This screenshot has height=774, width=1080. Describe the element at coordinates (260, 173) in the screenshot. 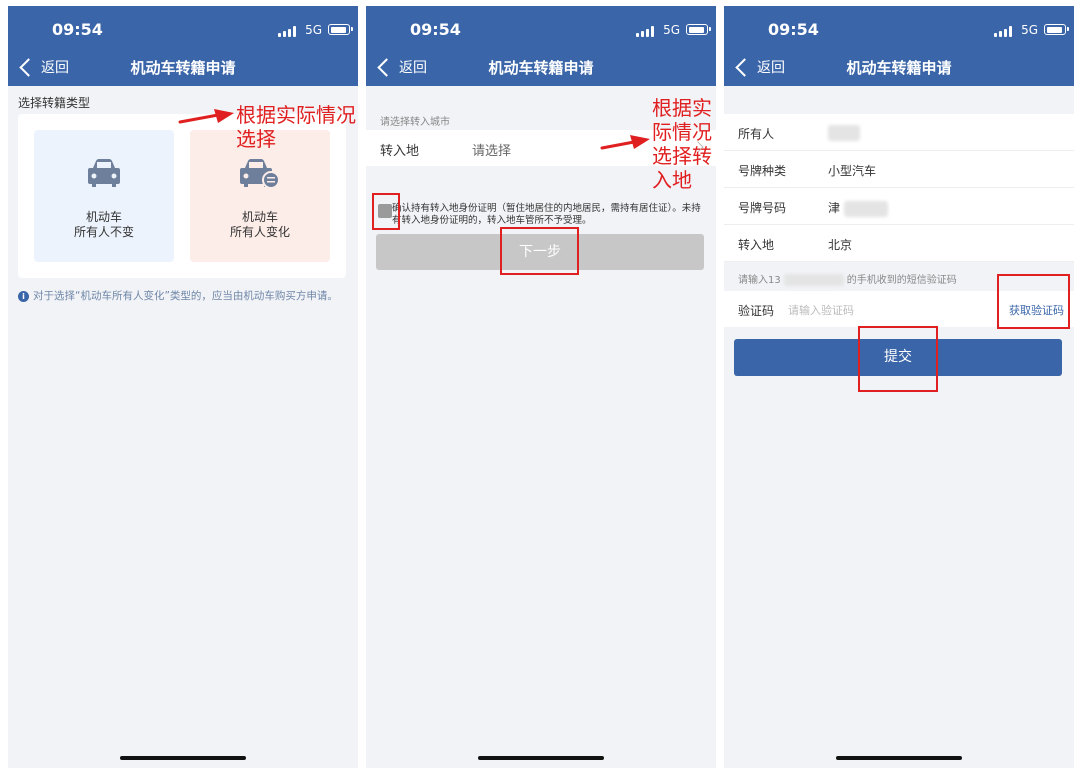

I see `car-transfer-icon` at that location.